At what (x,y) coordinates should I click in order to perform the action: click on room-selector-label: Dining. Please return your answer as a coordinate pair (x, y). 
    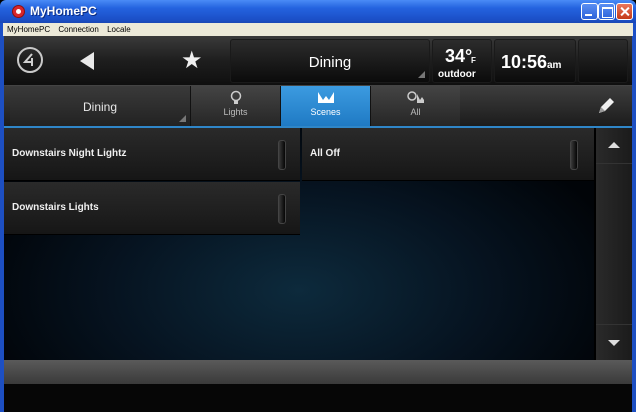
    Looking at the image, I should click on (100, 107).